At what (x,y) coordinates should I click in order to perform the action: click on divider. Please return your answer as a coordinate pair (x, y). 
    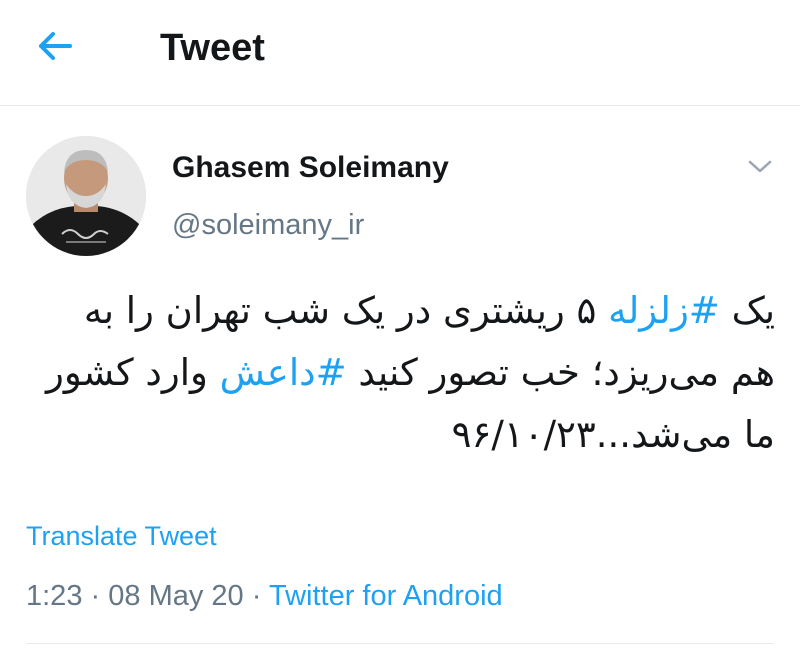
    Looking at the image, I should click on (400, 643).